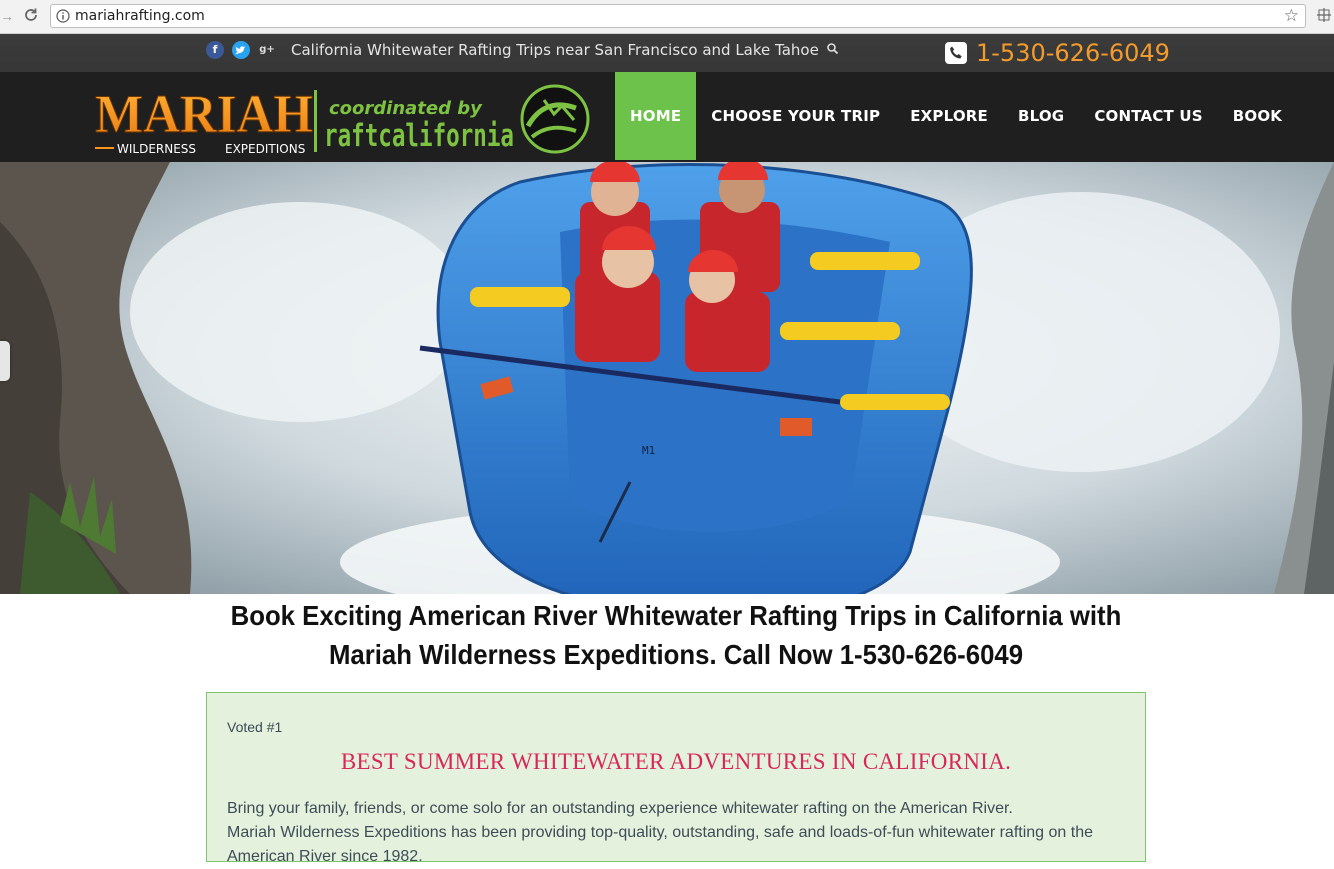  What do you see at coordinates (265, 149) in the screenshot?
I see `logo-sub-right: EXPEDITIONS` at bounding box center [265, 149].